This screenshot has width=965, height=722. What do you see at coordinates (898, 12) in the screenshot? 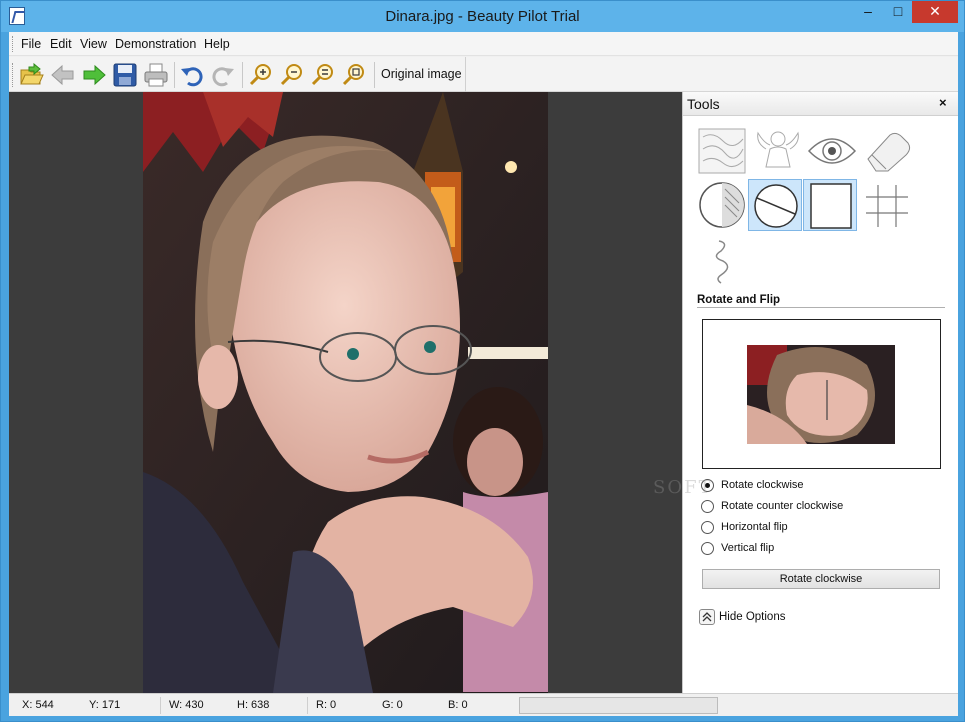
I see `maximize-button: □` at bounding box center [898, 12].